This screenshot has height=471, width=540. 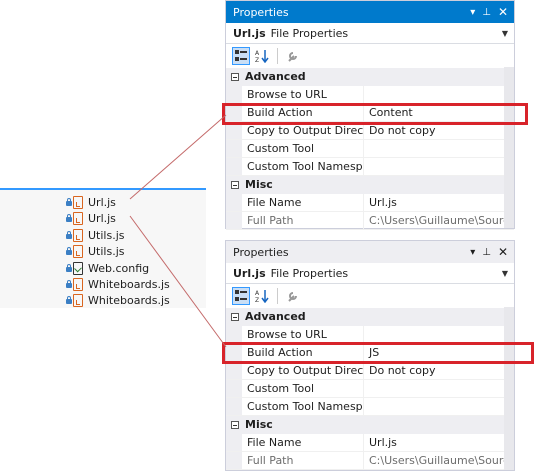 I want to click on solution-item-label: Web.config, so click(x=119, y=268).